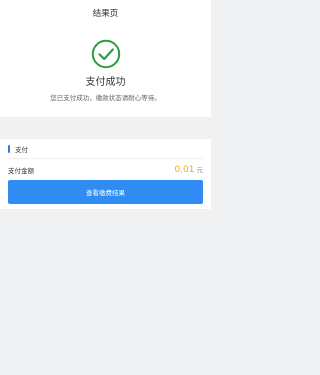 The width and height of the screenshot is (320, 375). I want to click on nav-bar: 结果页, so click(105, 12).